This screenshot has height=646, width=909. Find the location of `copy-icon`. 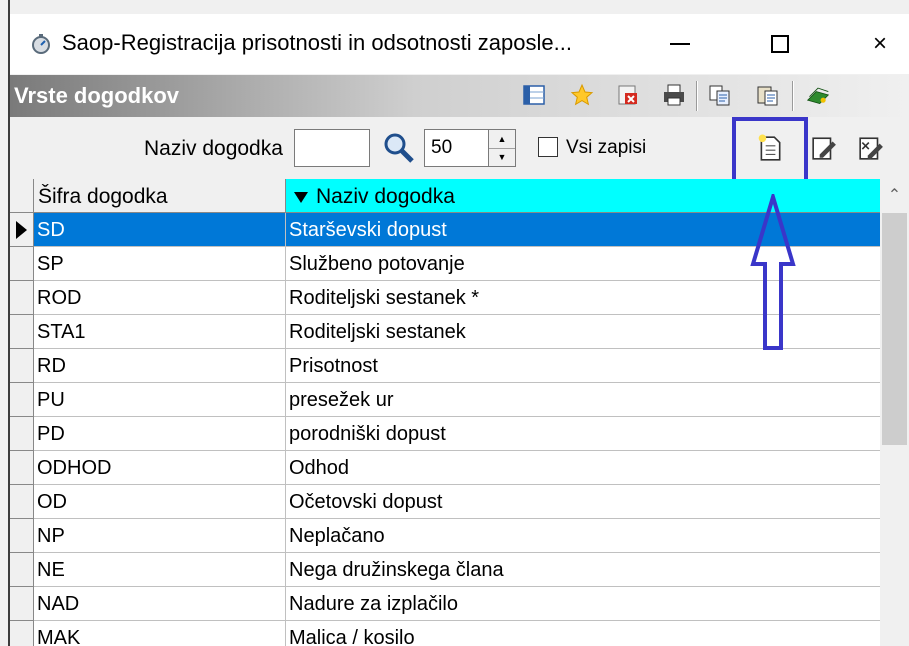

copy-icon is located at coordinates (720, 95).